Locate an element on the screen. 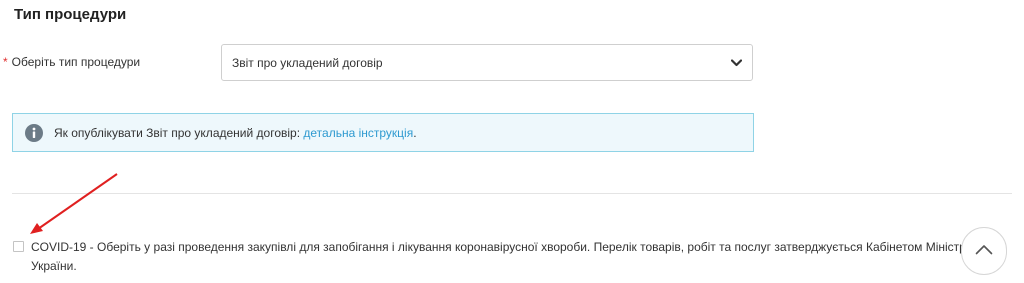  chevron-up-icon is located at coordinates (984, 251).